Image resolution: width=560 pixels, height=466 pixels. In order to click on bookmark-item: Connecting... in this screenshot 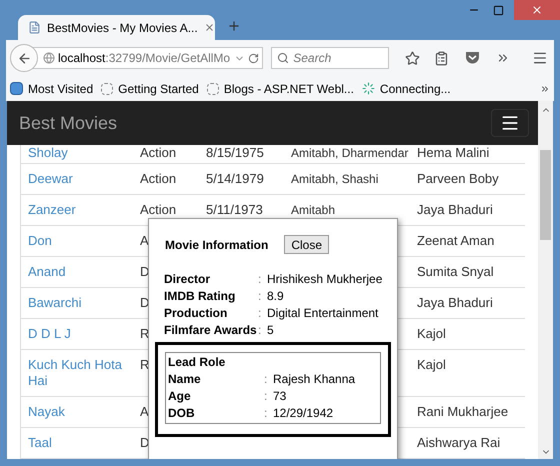, I will do `click(406, 89)`.